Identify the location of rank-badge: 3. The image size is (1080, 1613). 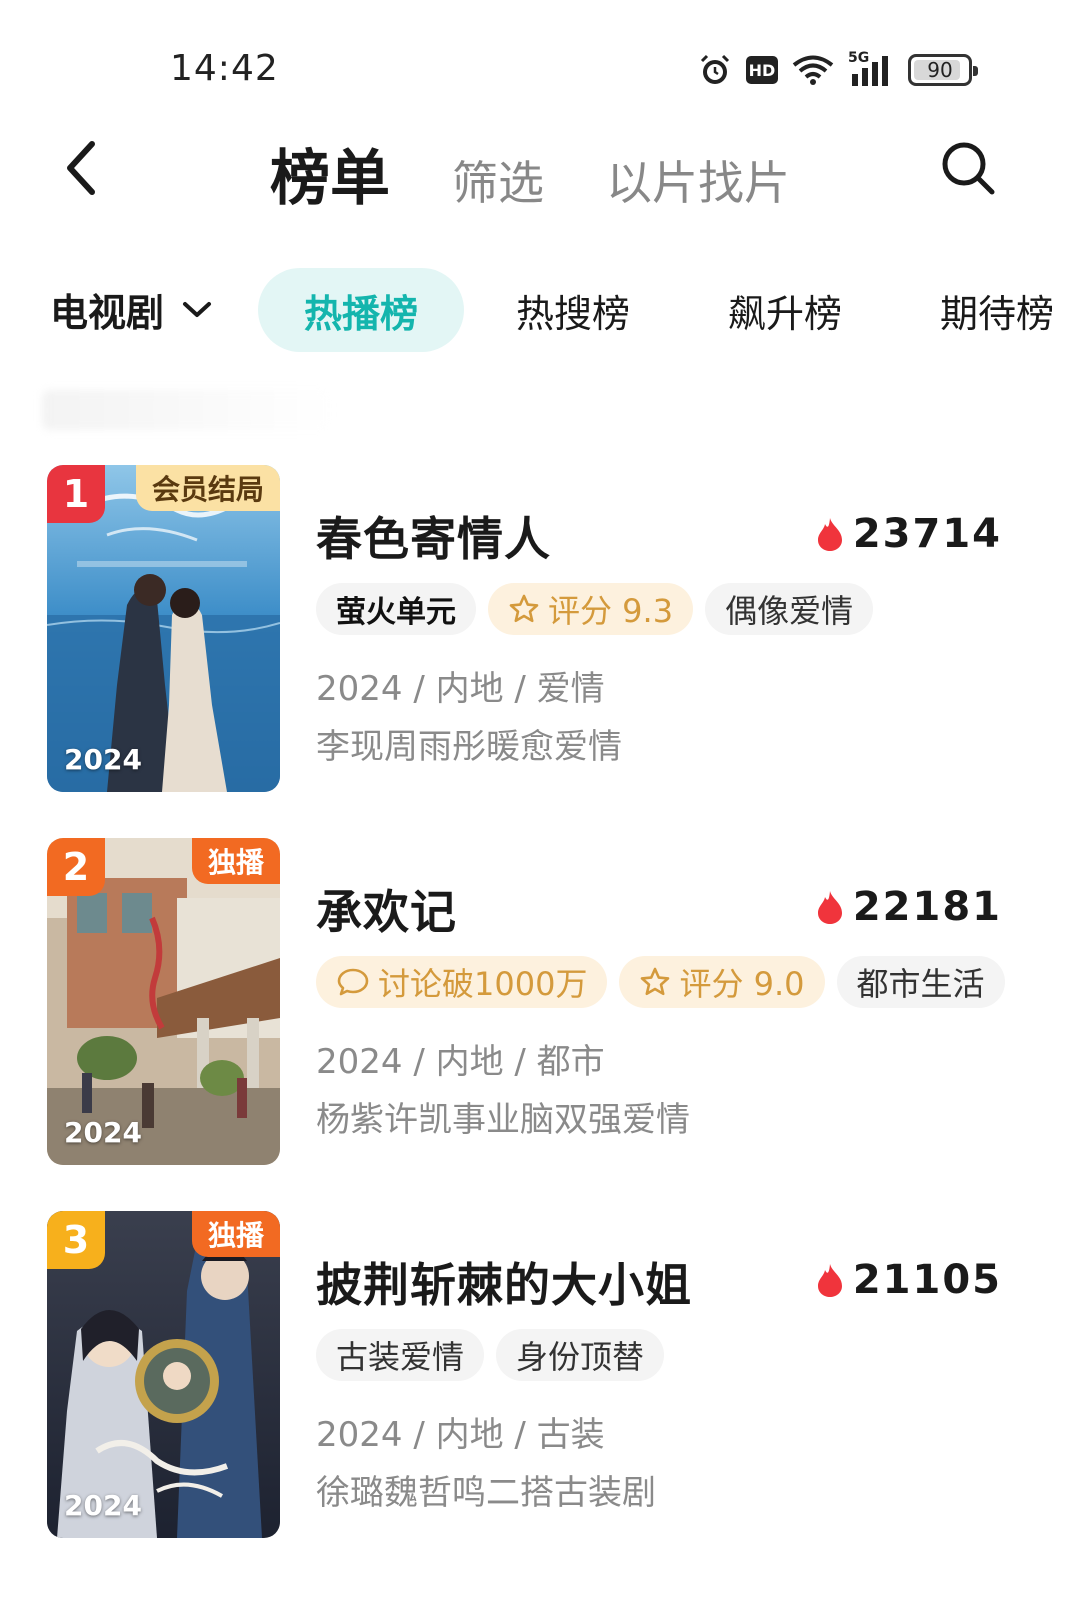
(76, 1240).